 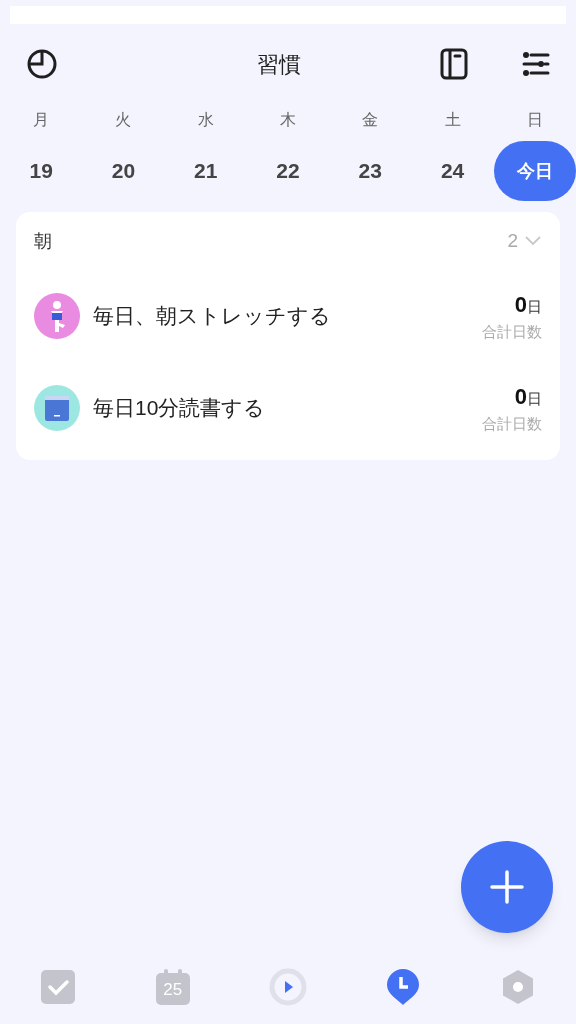 I want to click on filter-sliders-icon, so click(x=536, y=64).